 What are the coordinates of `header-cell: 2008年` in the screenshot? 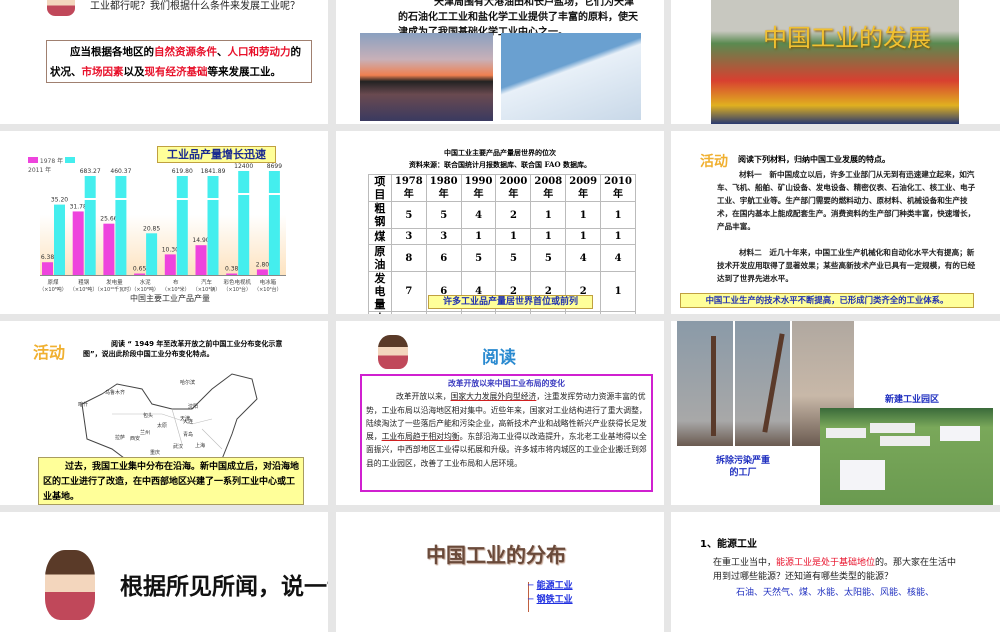 It's located at (548, 188).